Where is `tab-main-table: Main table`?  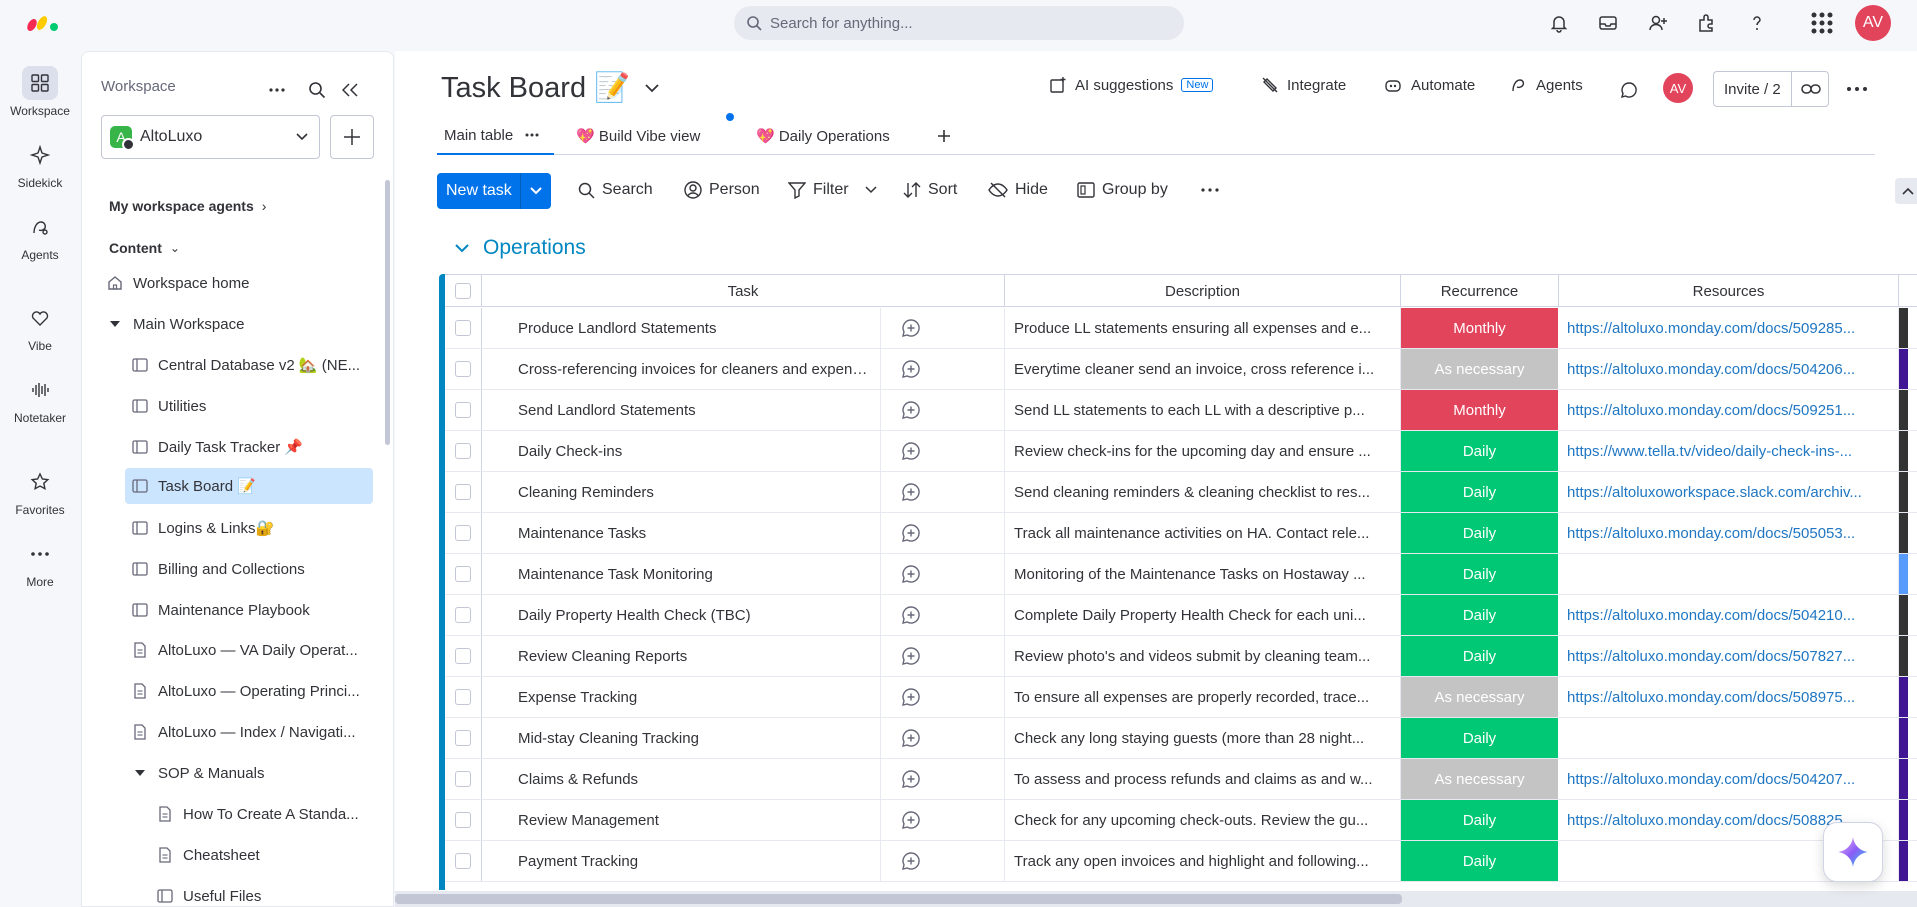 tab-main-table: Main table is located at coordinates (495, 136).